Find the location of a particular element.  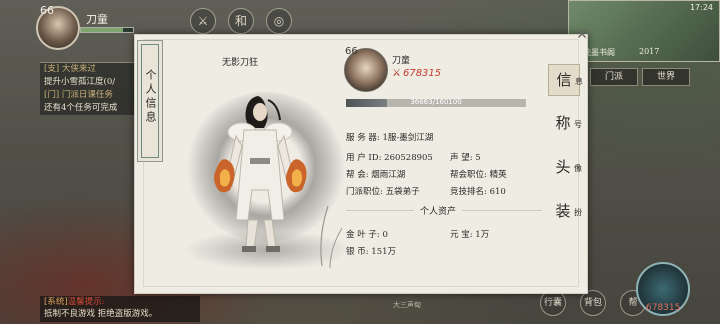

sect-rank-row: 门派职位: 五袋弟子 is located at coordinates (383, 191).